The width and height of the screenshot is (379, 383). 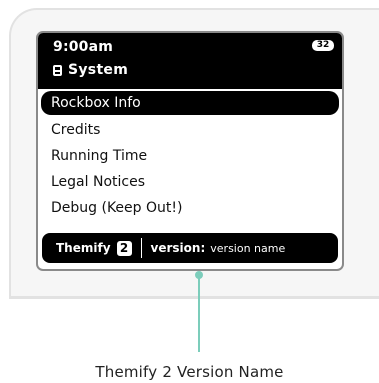 What do you see at coordinates (124, 248) in the screenshot?
I see `theme-number-badge: 2` at bounding box center [124, 248].